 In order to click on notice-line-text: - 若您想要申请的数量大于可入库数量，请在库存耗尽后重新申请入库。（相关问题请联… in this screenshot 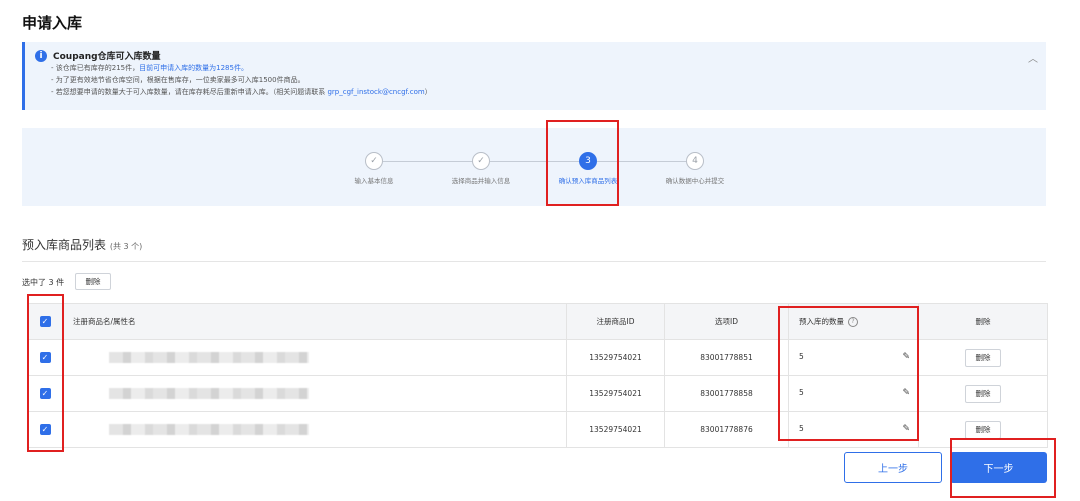, I will do `click(189, 92)`.